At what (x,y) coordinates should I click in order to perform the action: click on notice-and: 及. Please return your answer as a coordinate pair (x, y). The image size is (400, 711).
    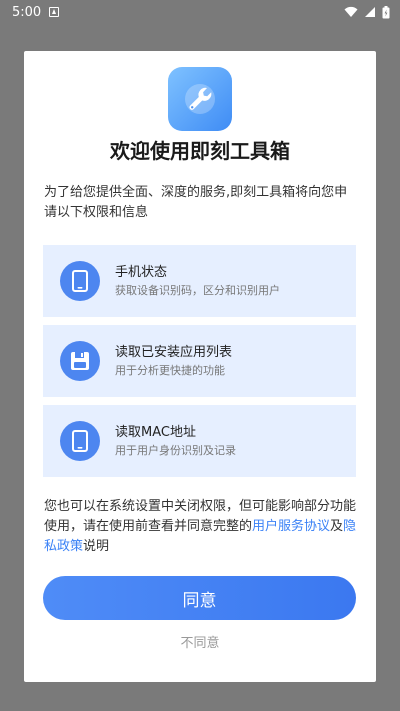
    Looking at the image, I should click on (337, 526).